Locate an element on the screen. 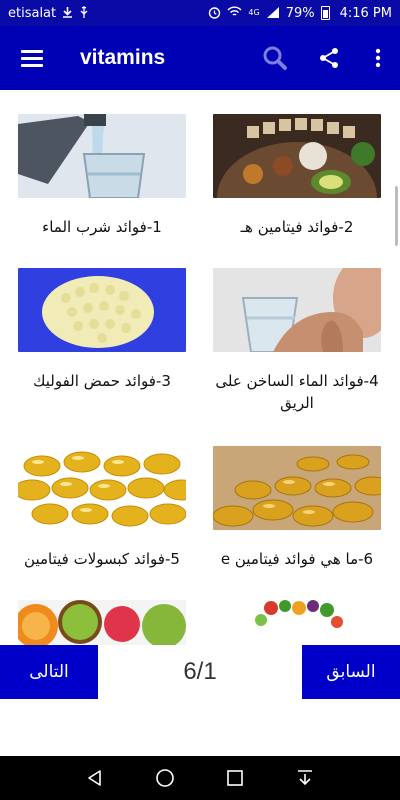 The image size is (400, 800). home-icon is located at coordinates (165, 778).